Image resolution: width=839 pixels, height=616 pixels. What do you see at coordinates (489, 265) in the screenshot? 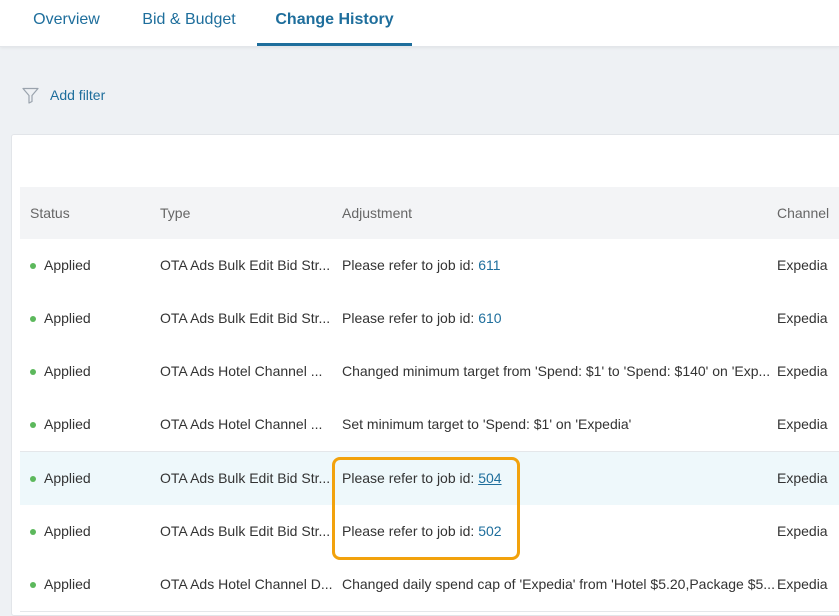
I see `job-id-link: 611` at bounding box center [489, 265].